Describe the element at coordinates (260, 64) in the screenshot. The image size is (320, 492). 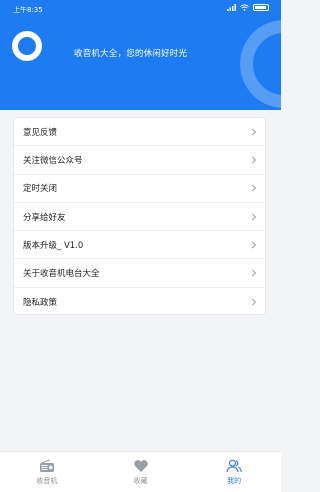
I see `decorative-ring` at that location.